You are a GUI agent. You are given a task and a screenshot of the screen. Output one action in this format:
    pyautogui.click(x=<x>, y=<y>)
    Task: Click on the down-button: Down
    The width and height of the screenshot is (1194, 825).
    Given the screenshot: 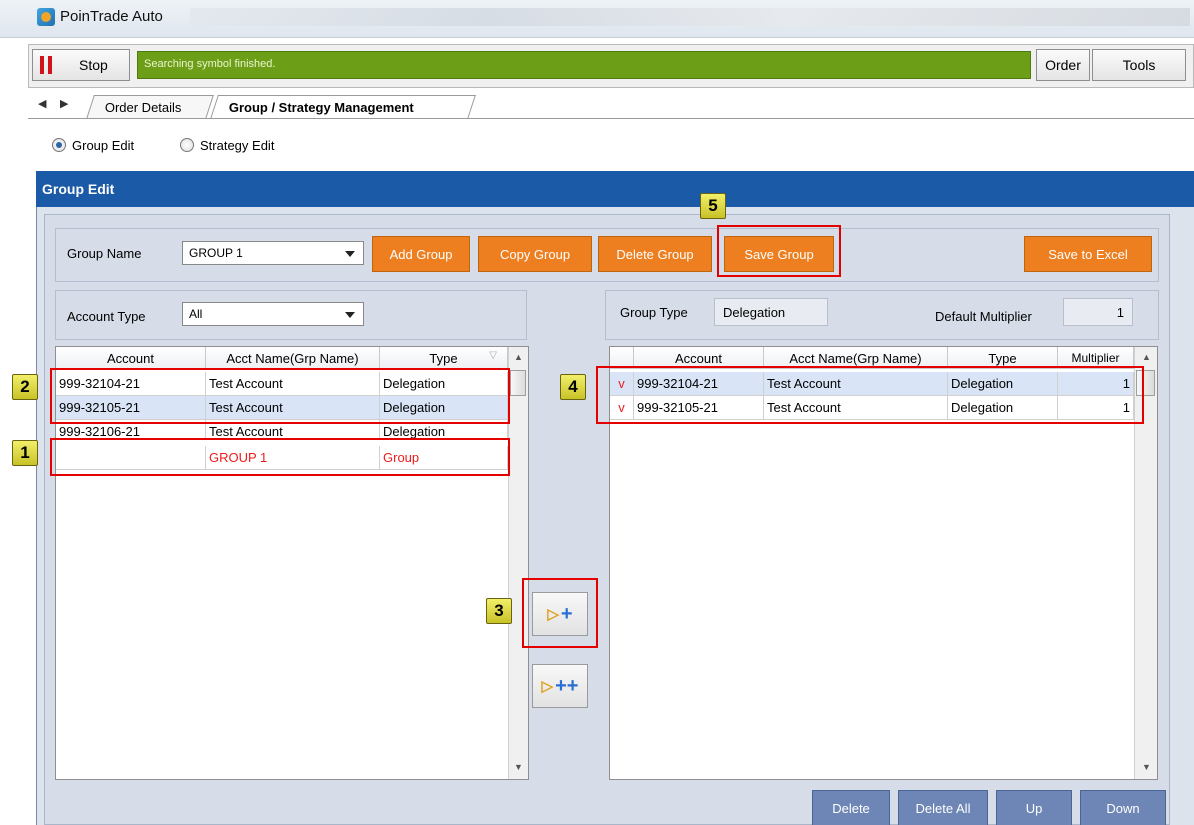 What is the action you would take?
    pyautogui.click(x=1123, y=807)
    